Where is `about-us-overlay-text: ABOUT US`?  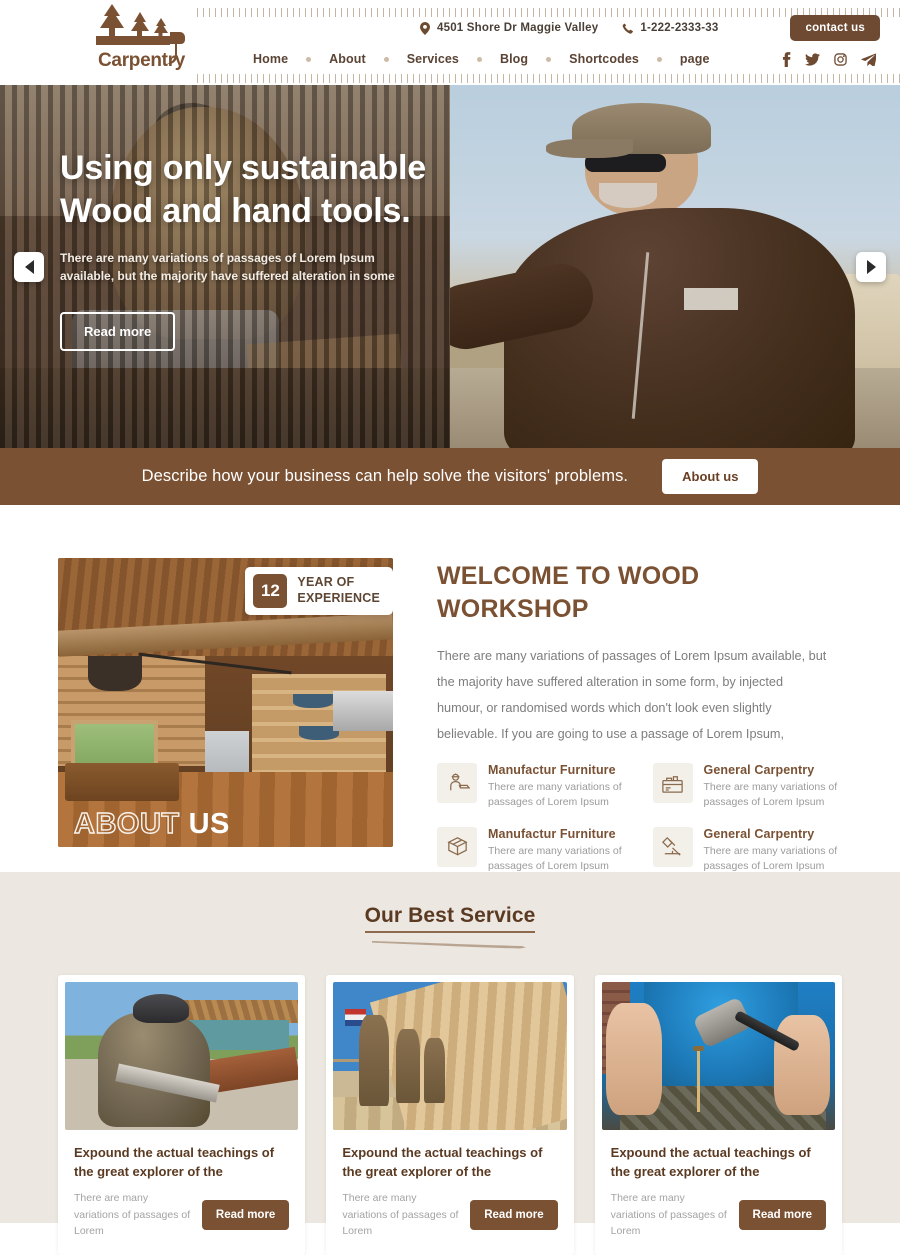
about-us-overlay-text: ABOUT US is located at coordinates (151, 824).